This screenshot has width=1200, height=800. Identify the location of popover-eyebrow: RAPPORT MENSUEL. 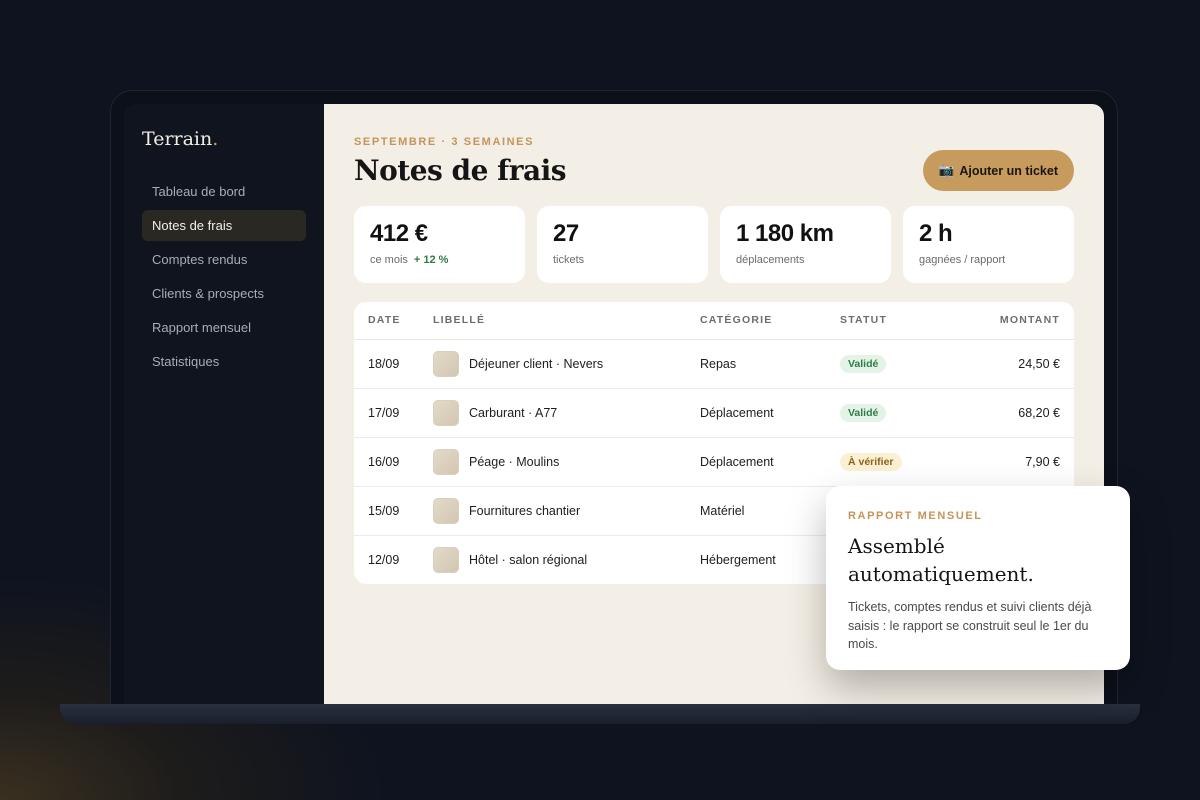
(915, 516).